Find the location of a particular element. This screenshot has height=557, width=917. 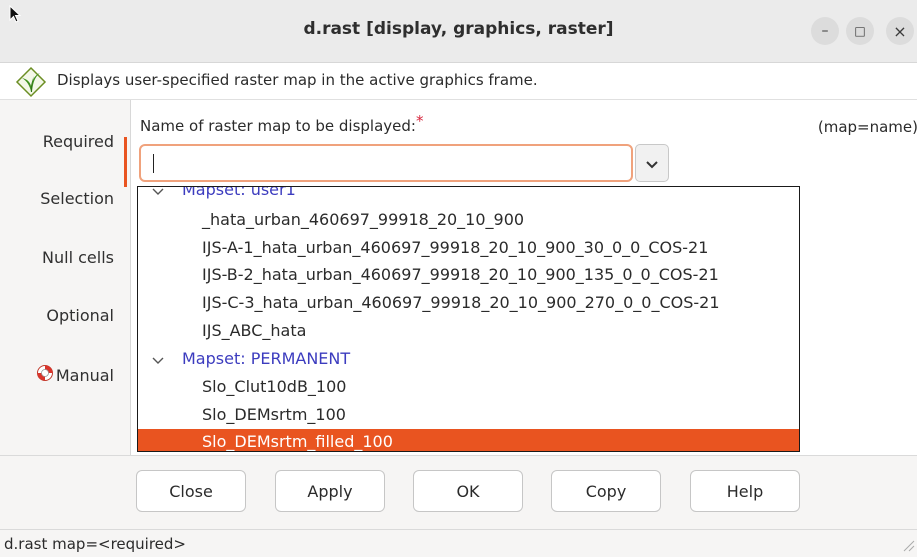

ok-button: OK is located at coordinates (468, 491).